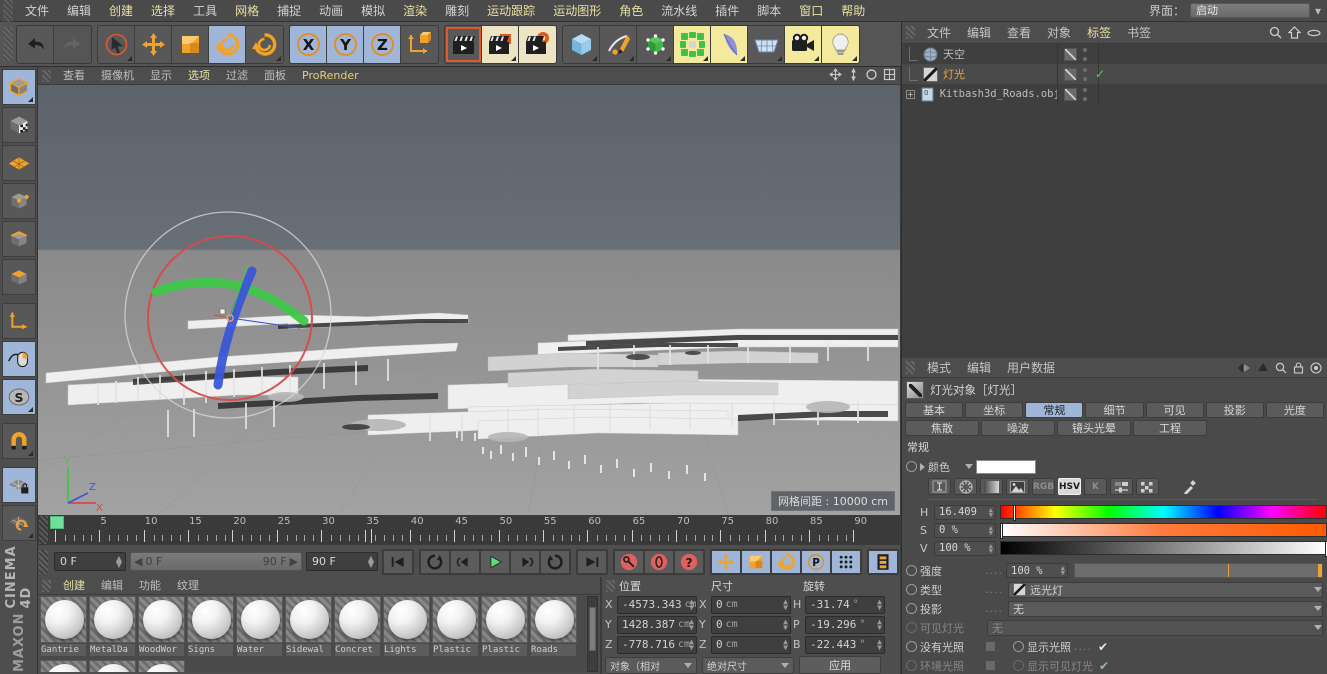 The width and height of the screenshot is (1327, 674). I want to click on y-axis-lock-button: Y, so click(345, 44).